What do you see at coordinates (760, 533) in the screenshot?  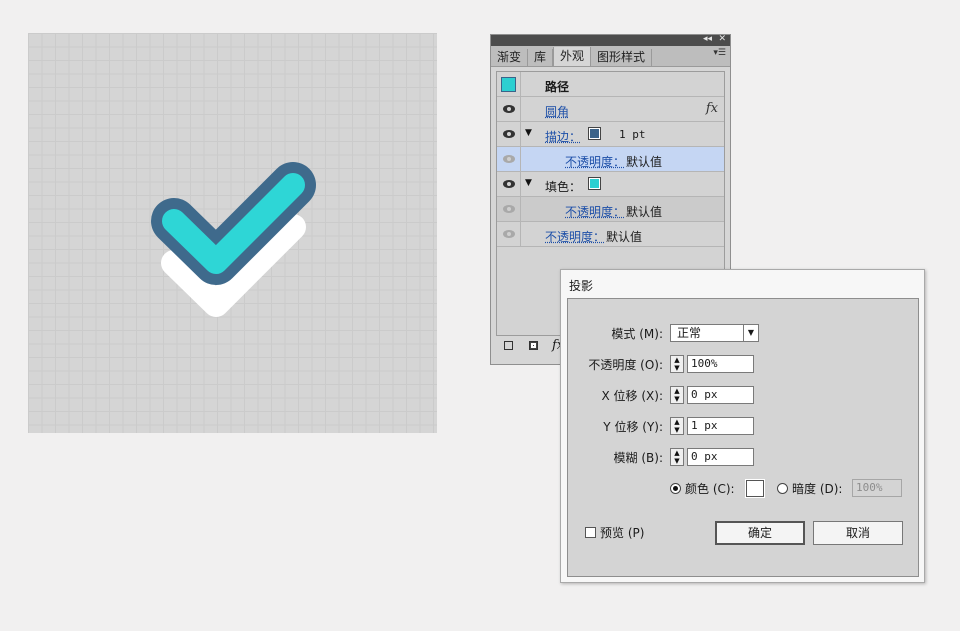 I see `ok-button: 确定` at bounding box center [760, 533].